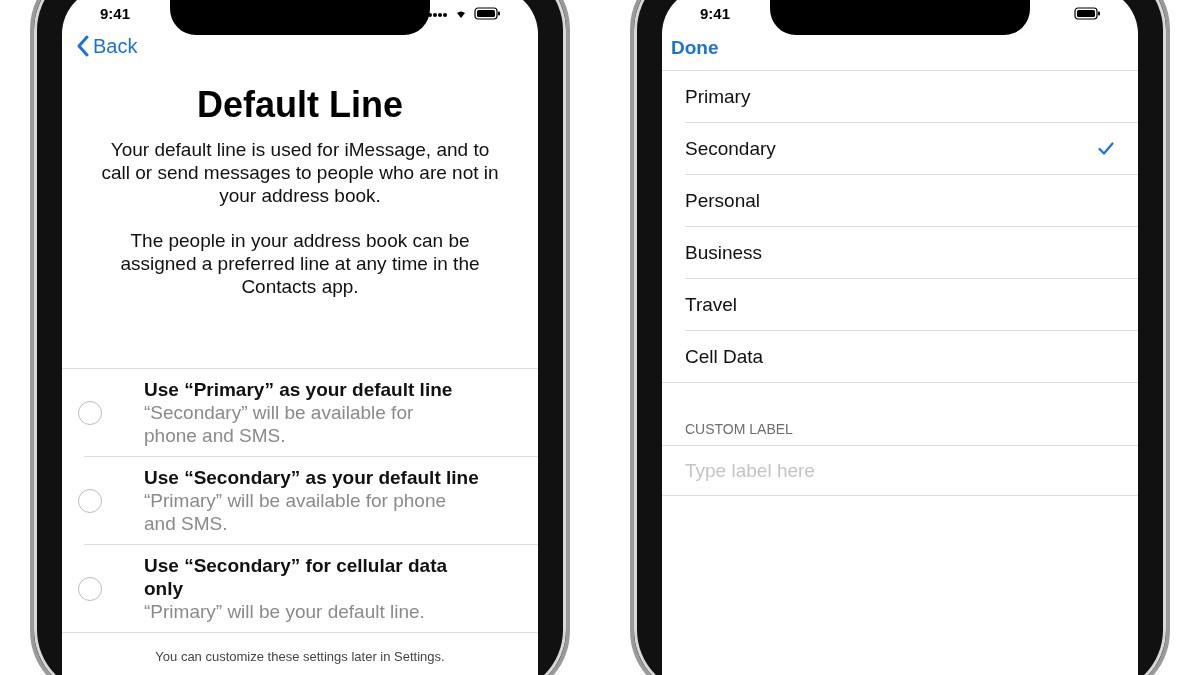 This screenshot has width=1200, height=675. What do you see at coordinates (300, 172) in the screenshot?
I see `description-text: Your default line is used for iMessage, and to call or send messages to people who are not in your address book.` at bounding box center [300, 172].